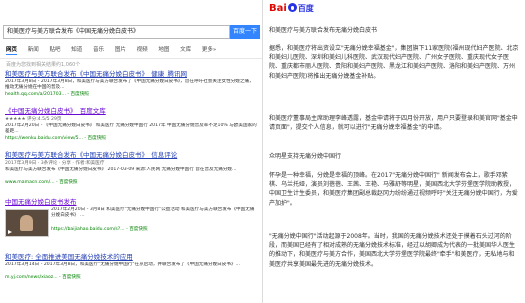 The image size is (525, 303). I want to click on tab-zhidao: 知道, so click(76, 50).